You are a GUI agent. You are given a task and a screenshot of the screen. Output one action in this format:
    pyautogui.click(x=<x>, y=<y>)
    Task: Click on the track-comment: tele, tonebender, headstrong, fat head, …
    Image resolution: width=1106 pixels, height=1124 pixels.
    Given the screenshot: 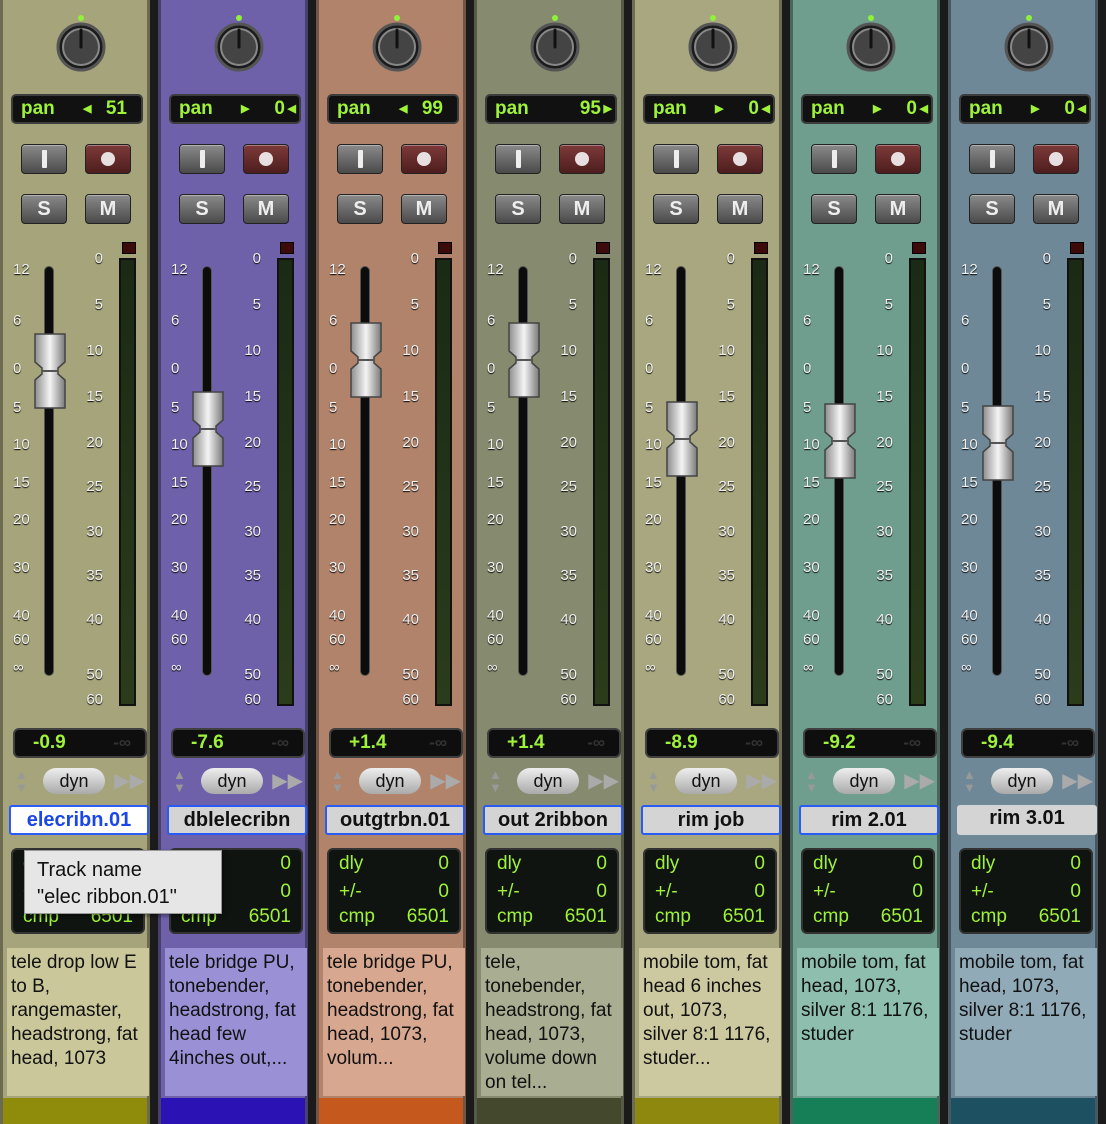 What is the action you would take?
    pyautogui.click(x=552, y=1022)
    